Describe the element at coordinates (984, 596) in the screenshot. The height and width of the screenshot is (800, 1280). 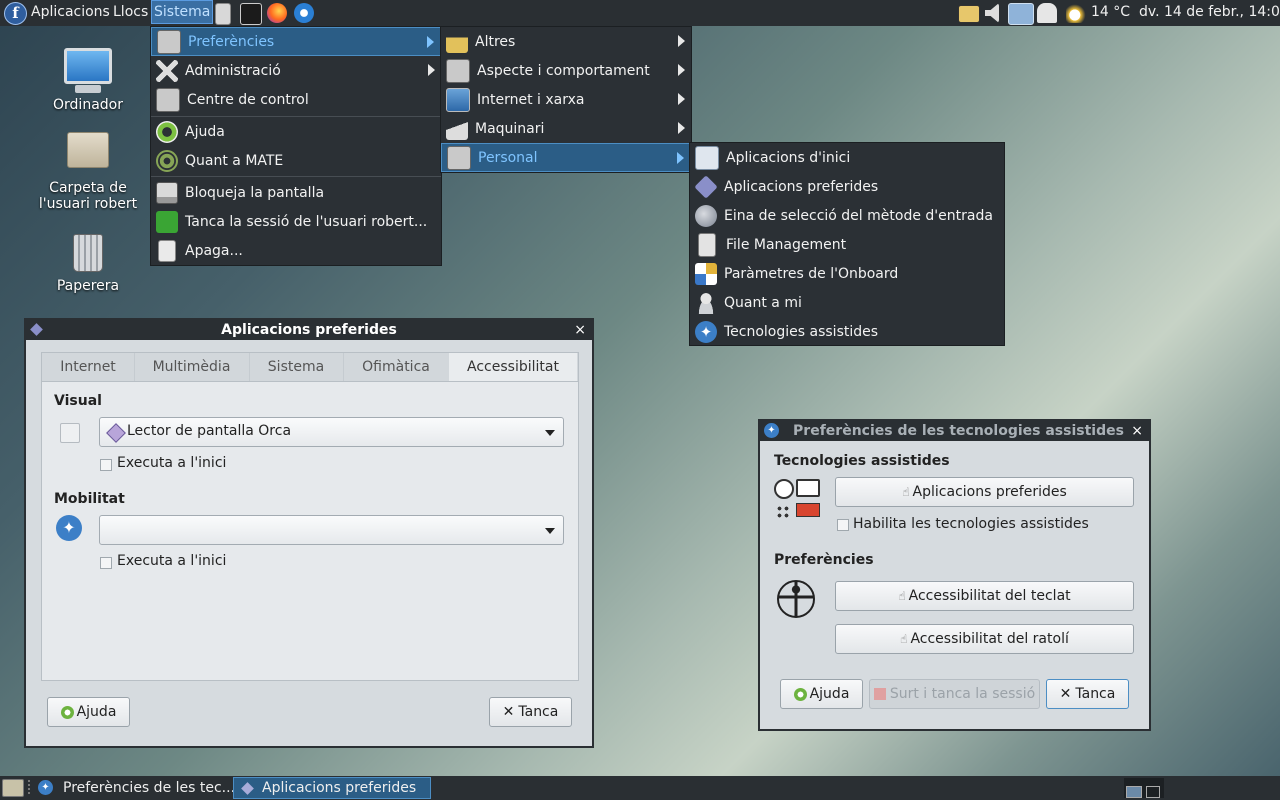
I see `keyboard-accessibility-button: ☝ Accessibilitat del teclat` at that location.